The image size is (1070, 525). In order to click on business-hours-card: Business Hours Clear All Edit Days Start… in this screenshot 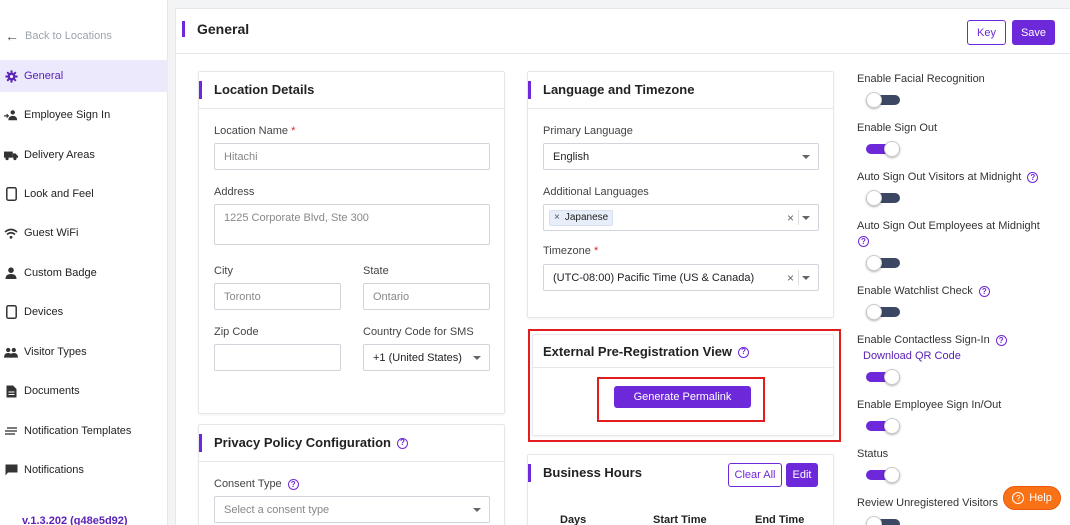, I will do `click(680, 489)`.